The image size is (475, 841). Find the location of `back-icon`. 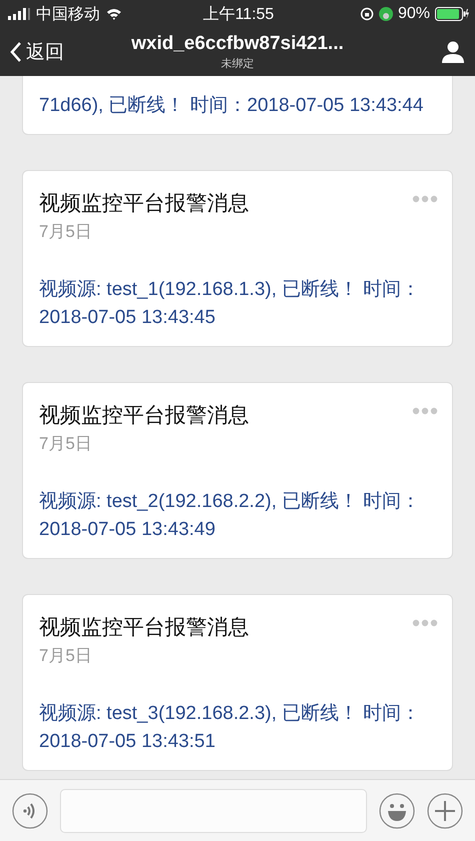

back-icon is located at coordinates (16, 52).